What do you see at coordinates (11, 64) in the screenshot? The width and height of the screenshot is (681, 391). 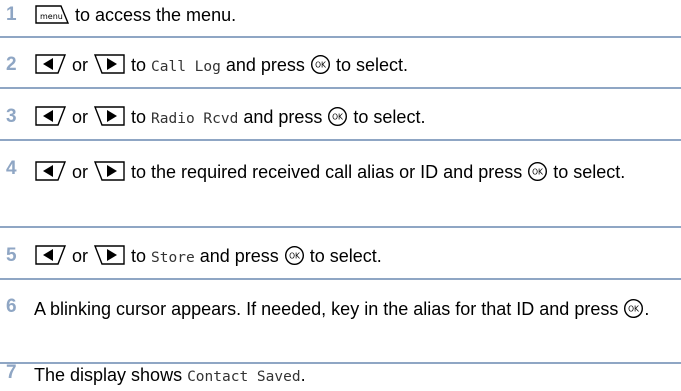 I see `step-number: 2` at bounding box center [11, 64].